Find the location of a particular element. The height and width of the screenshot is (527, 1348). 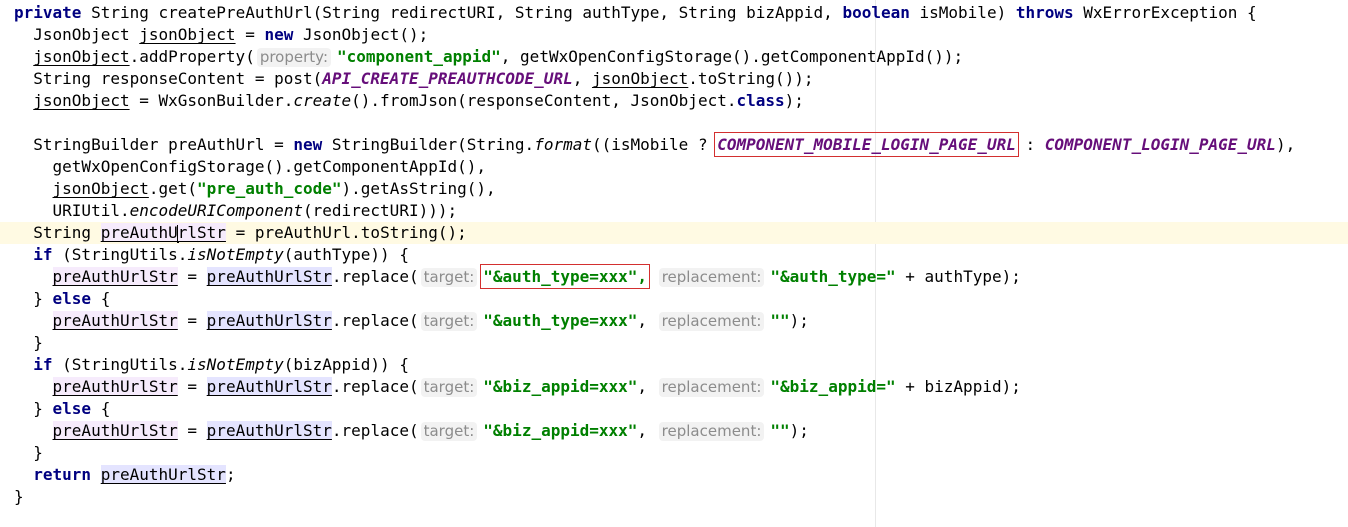

code-line is located at coordinates (674, 123).